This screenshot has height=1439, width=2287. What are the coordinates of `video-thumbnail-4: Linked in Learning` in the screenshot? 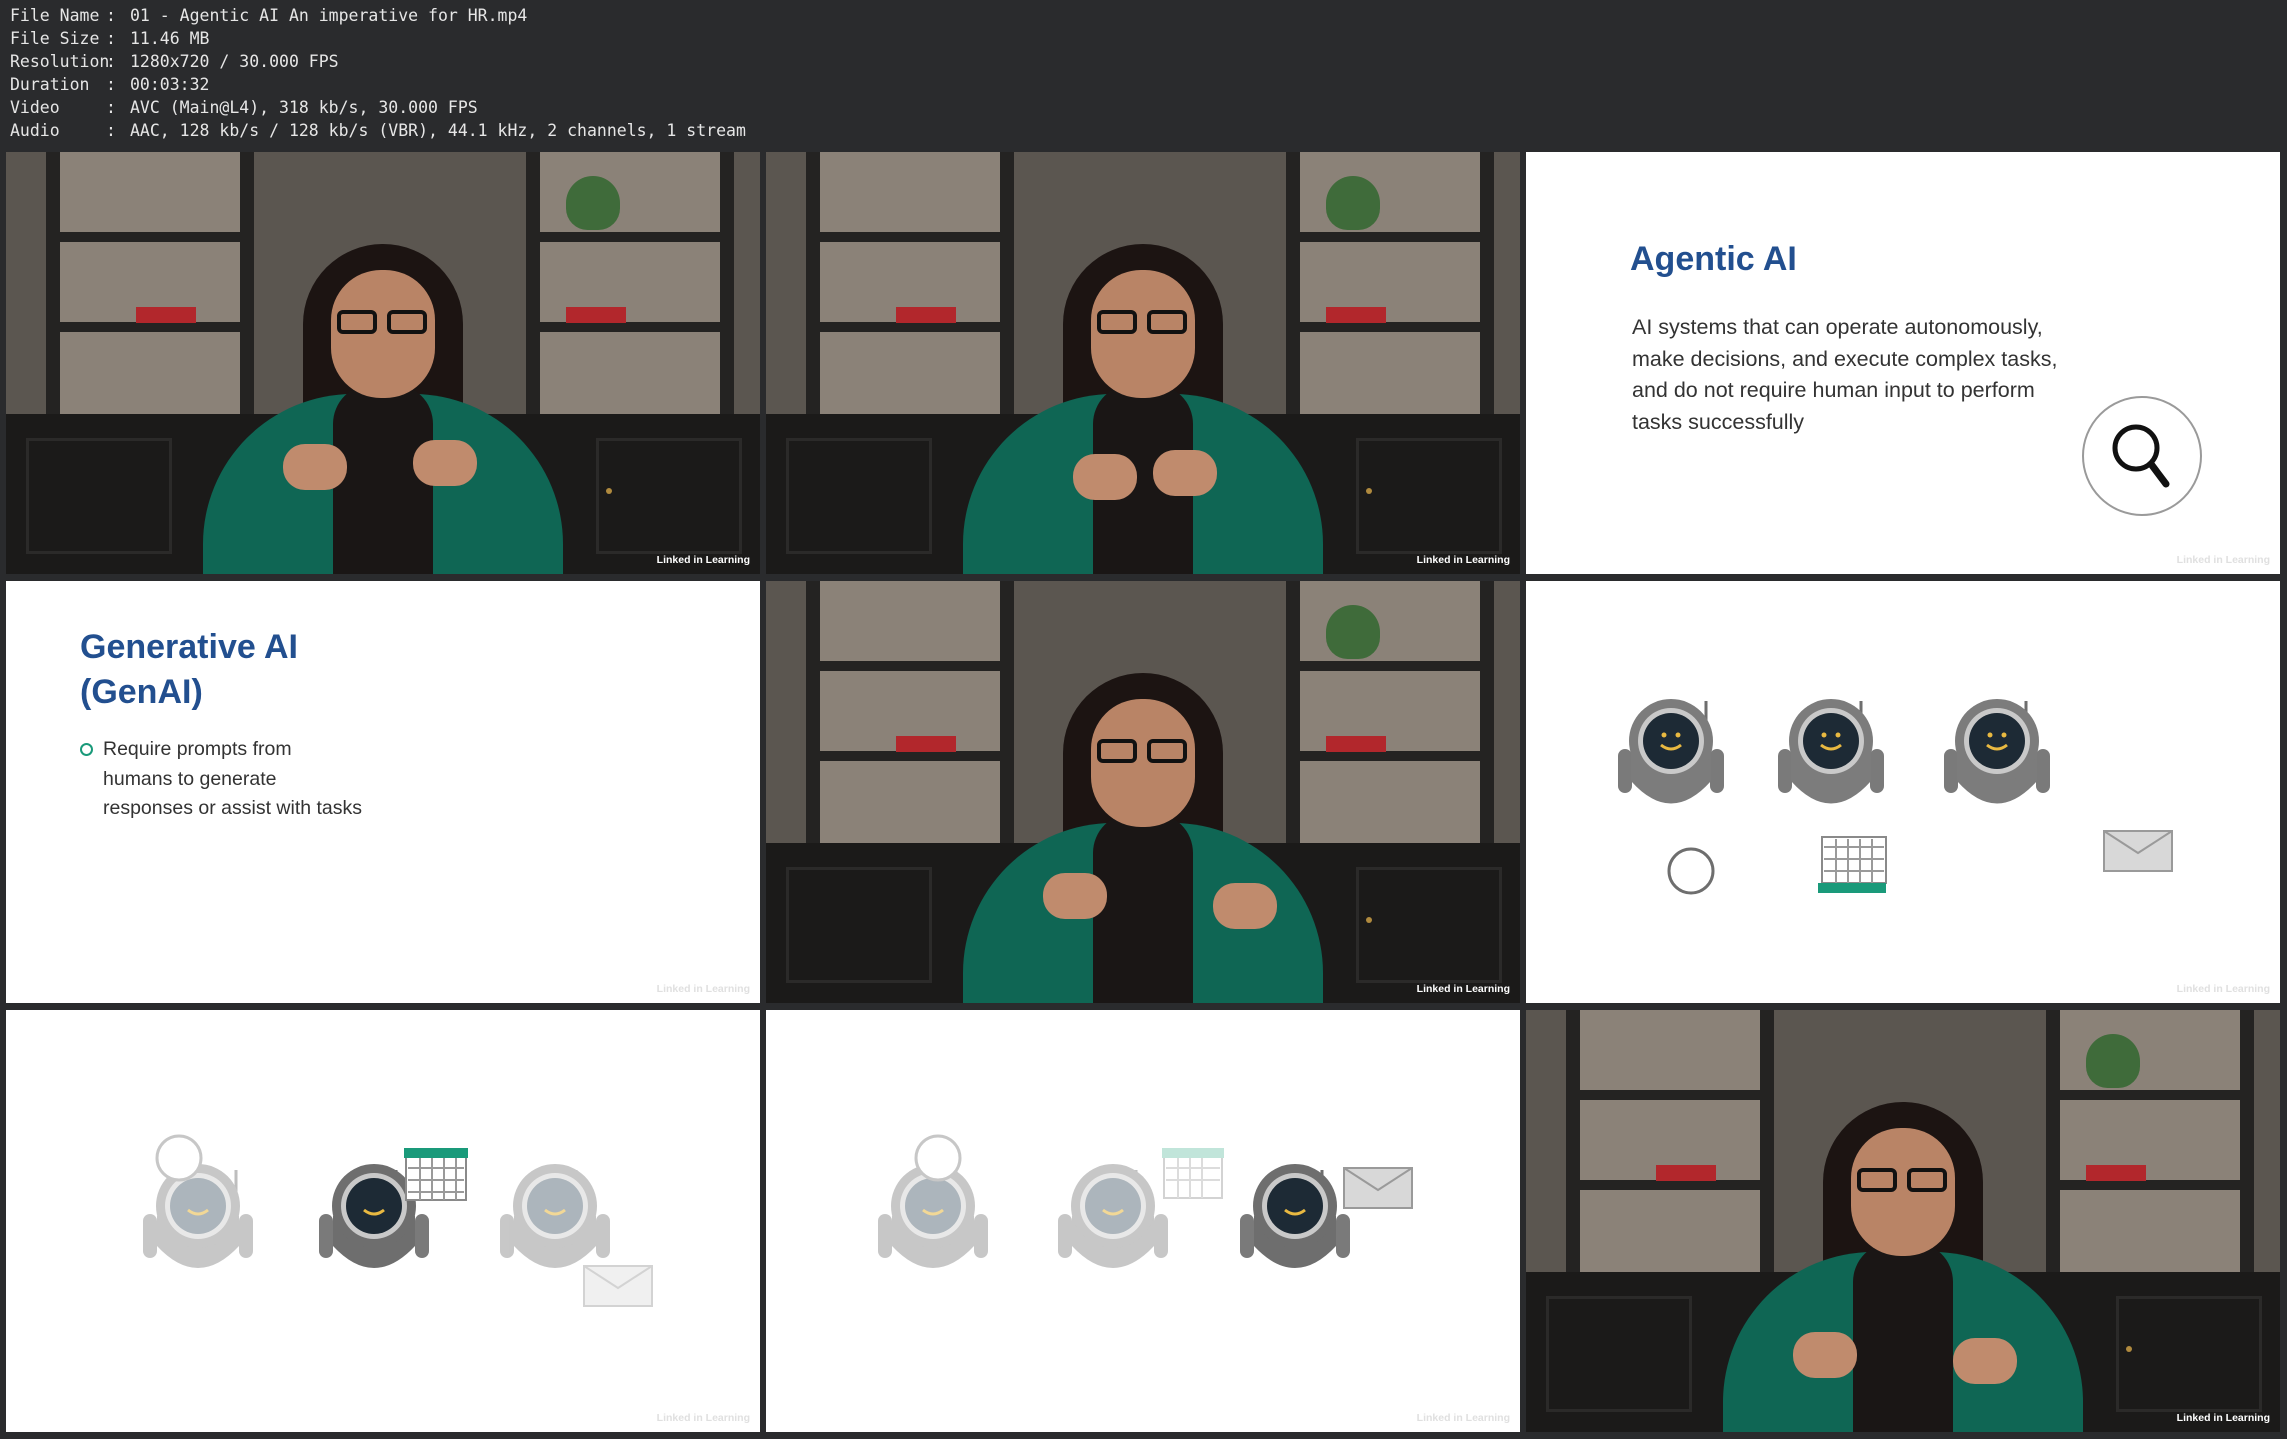 It's located at (1903, 1221).